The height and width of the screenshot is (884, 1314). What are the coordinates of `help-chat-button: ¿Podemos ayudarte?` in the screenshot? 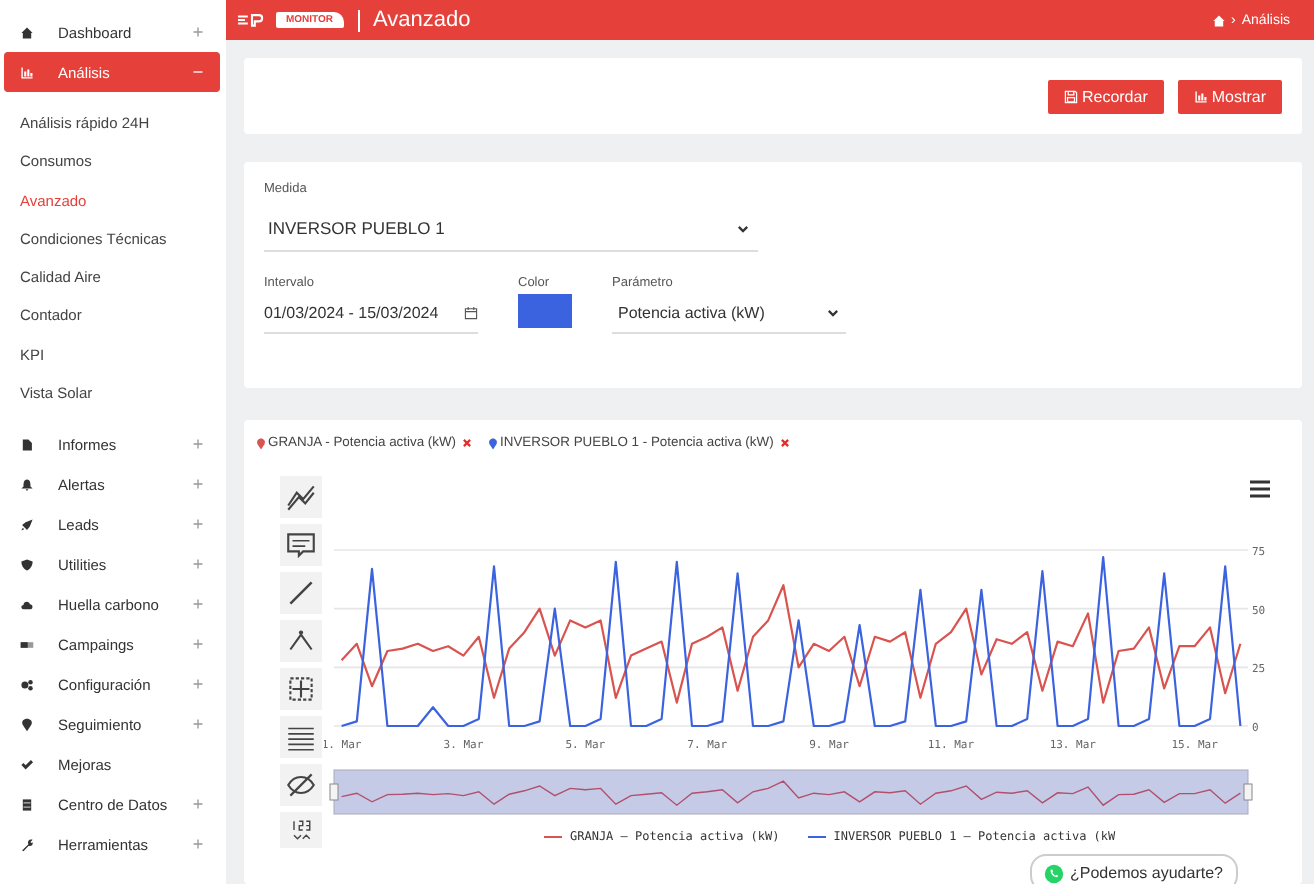 It's located at (1133, 869).